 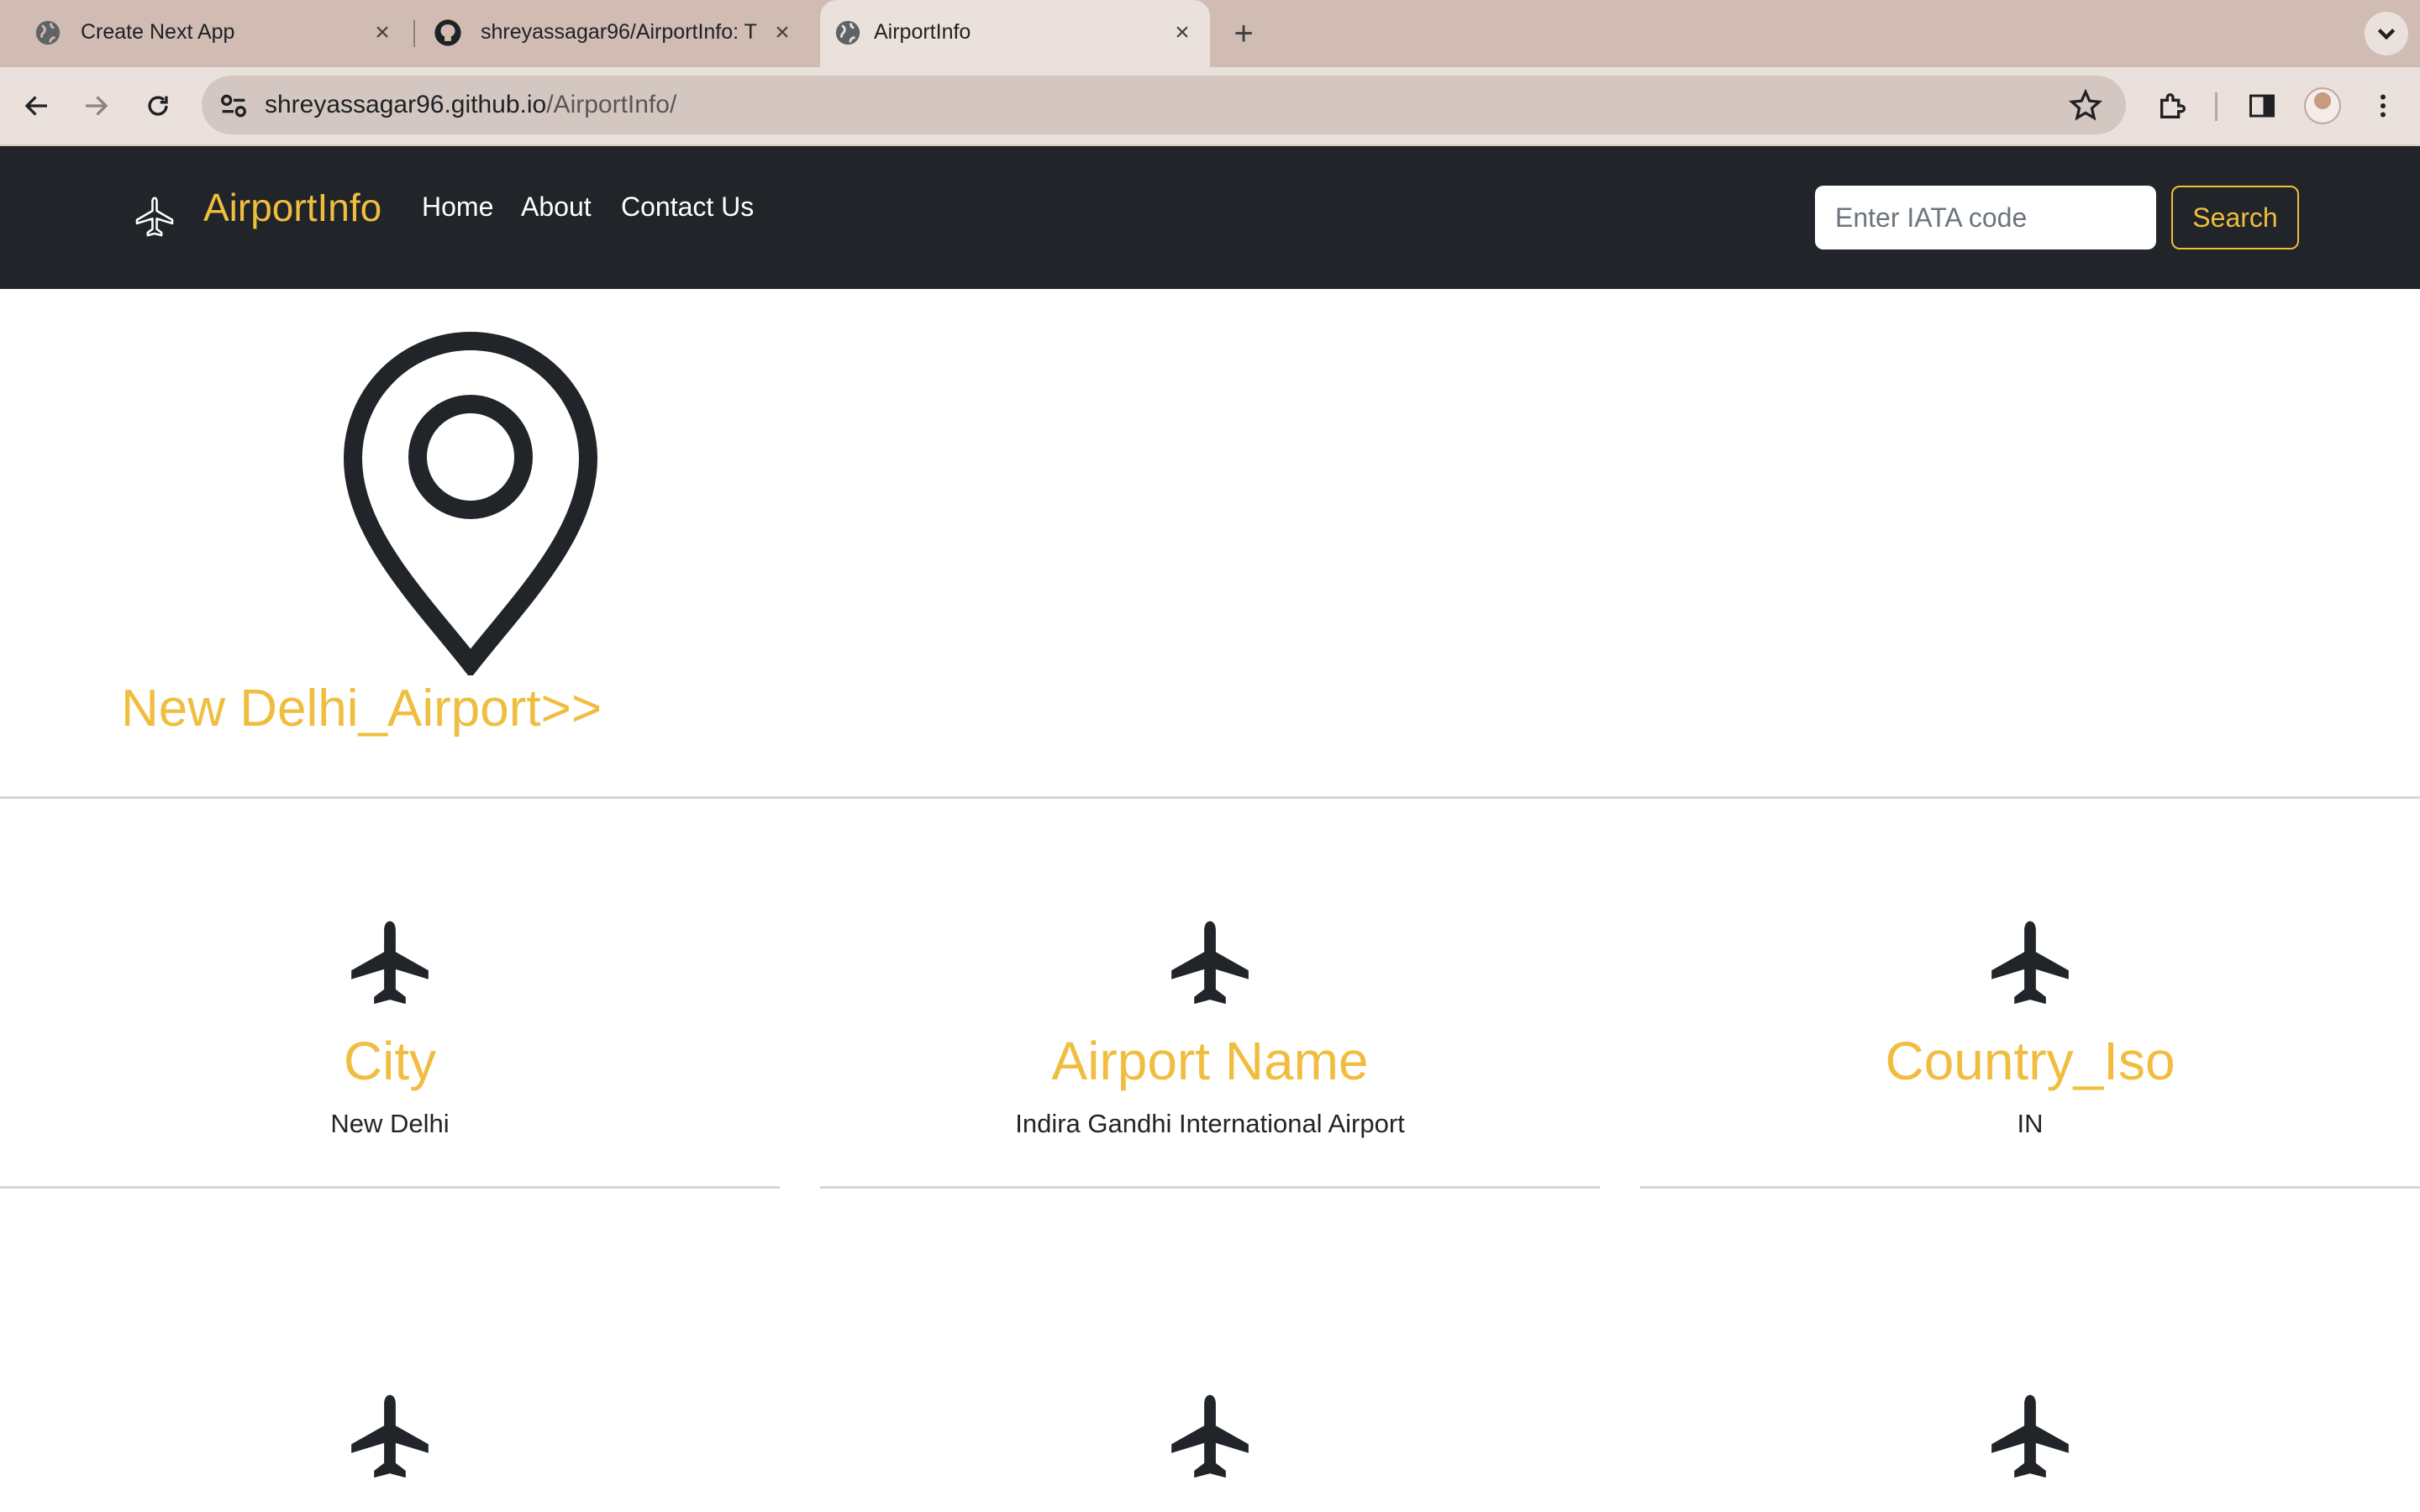 I want to click on url-text: shreyassagar96.github.io/AirportInfo/, so click(x=470, y=105).